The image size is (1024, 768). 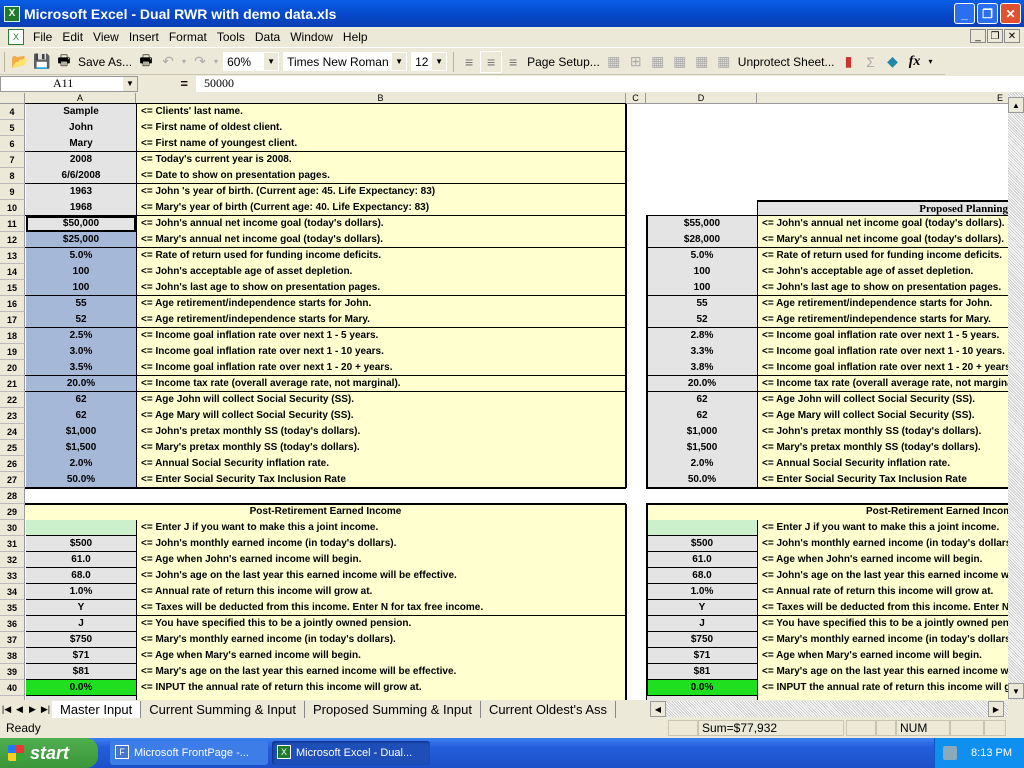 I want to click on row-header: 40, so click(x=12, y=688).